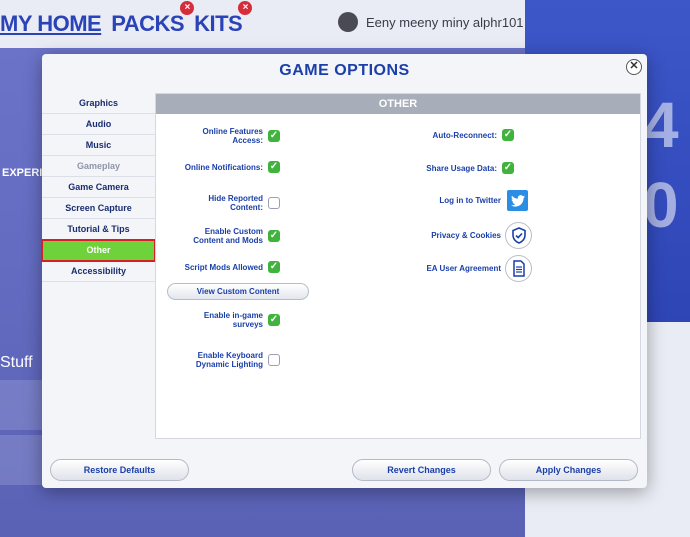  What do you see at coordinates (98, 250) in the screenshot?
I see `sidebar-item-other: Other` at bounding box center [98, 250].